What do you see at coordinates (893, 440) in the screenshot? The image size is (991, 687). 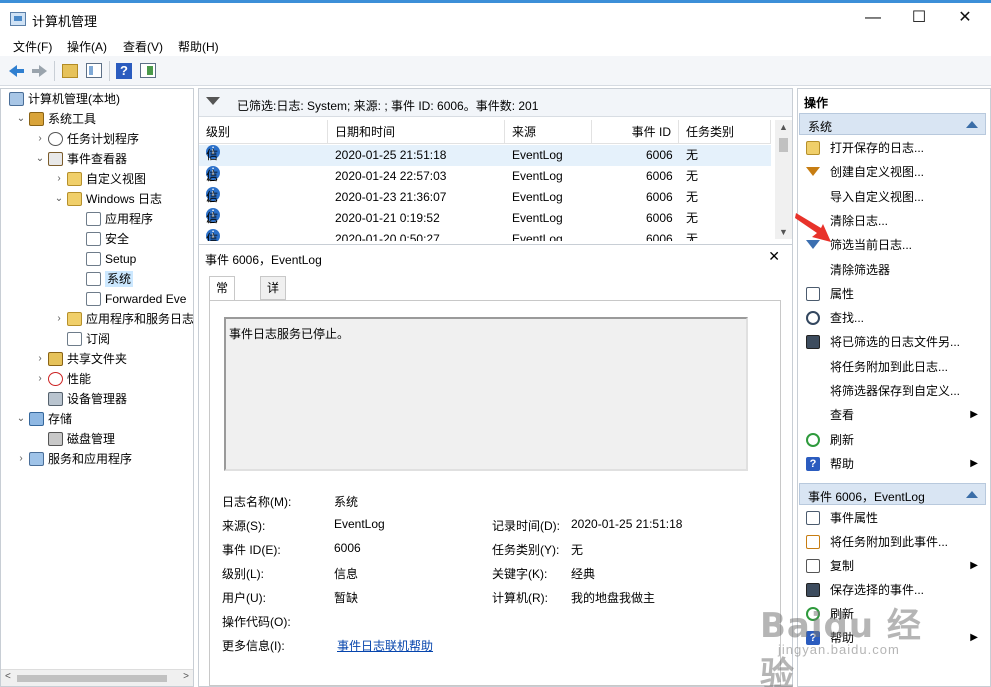 I see `action-item: 刷新` at bounding box center [893, 440].